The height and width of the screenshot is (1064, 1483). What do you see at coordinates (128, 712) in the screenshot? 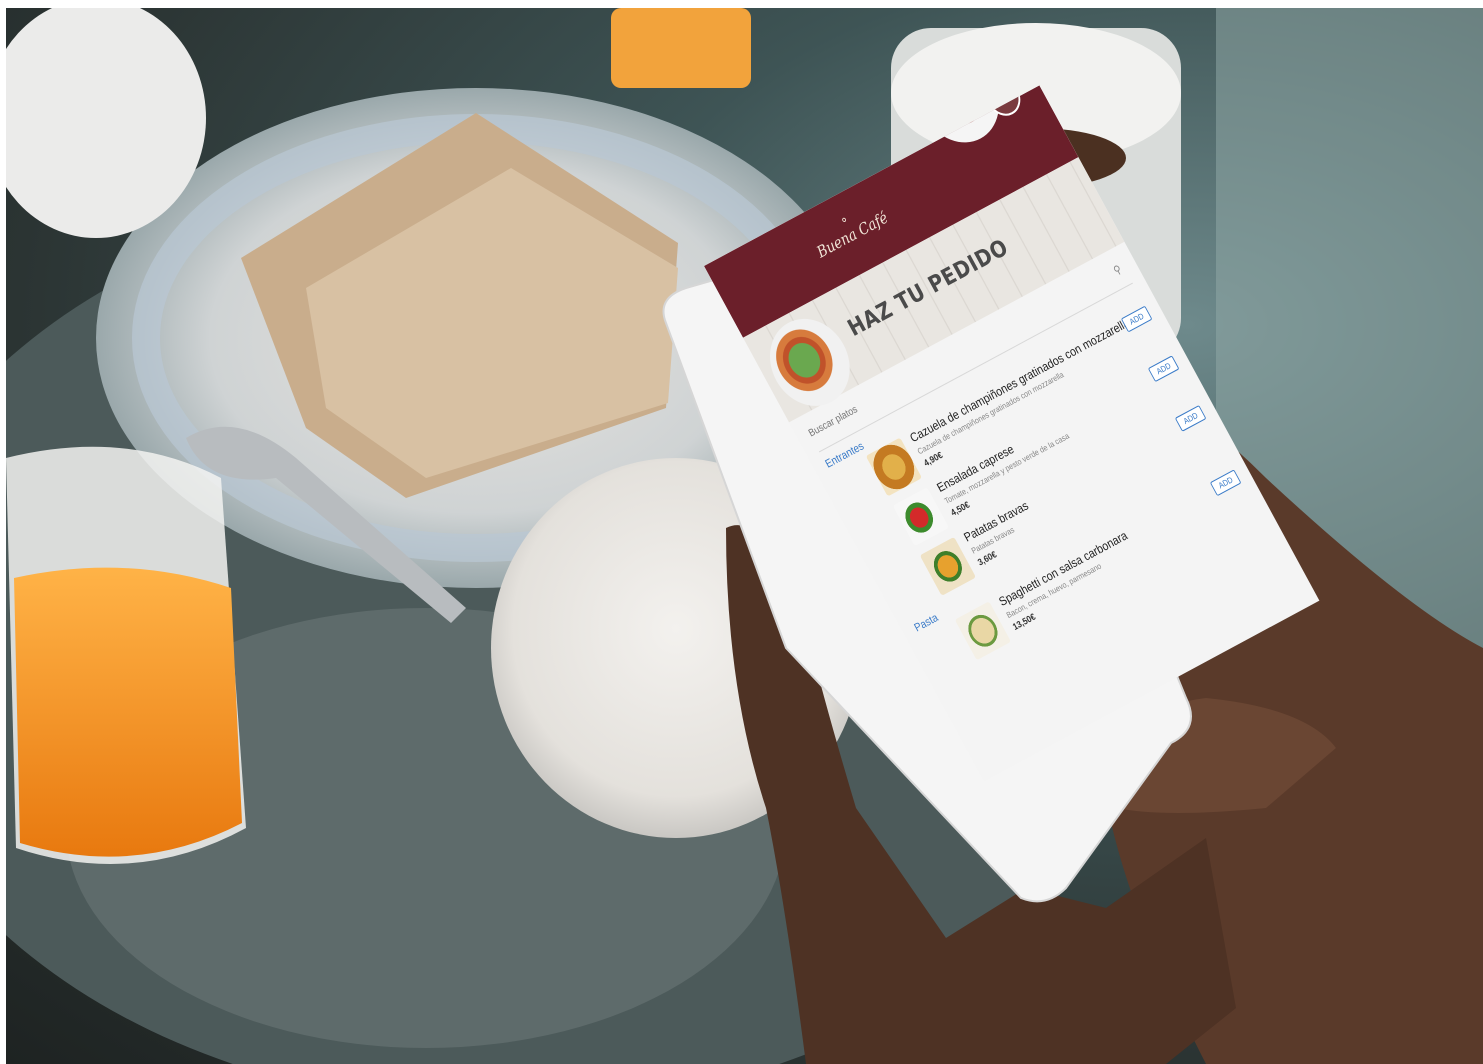
I see `orange-juice` at bounding box center [128, 712].